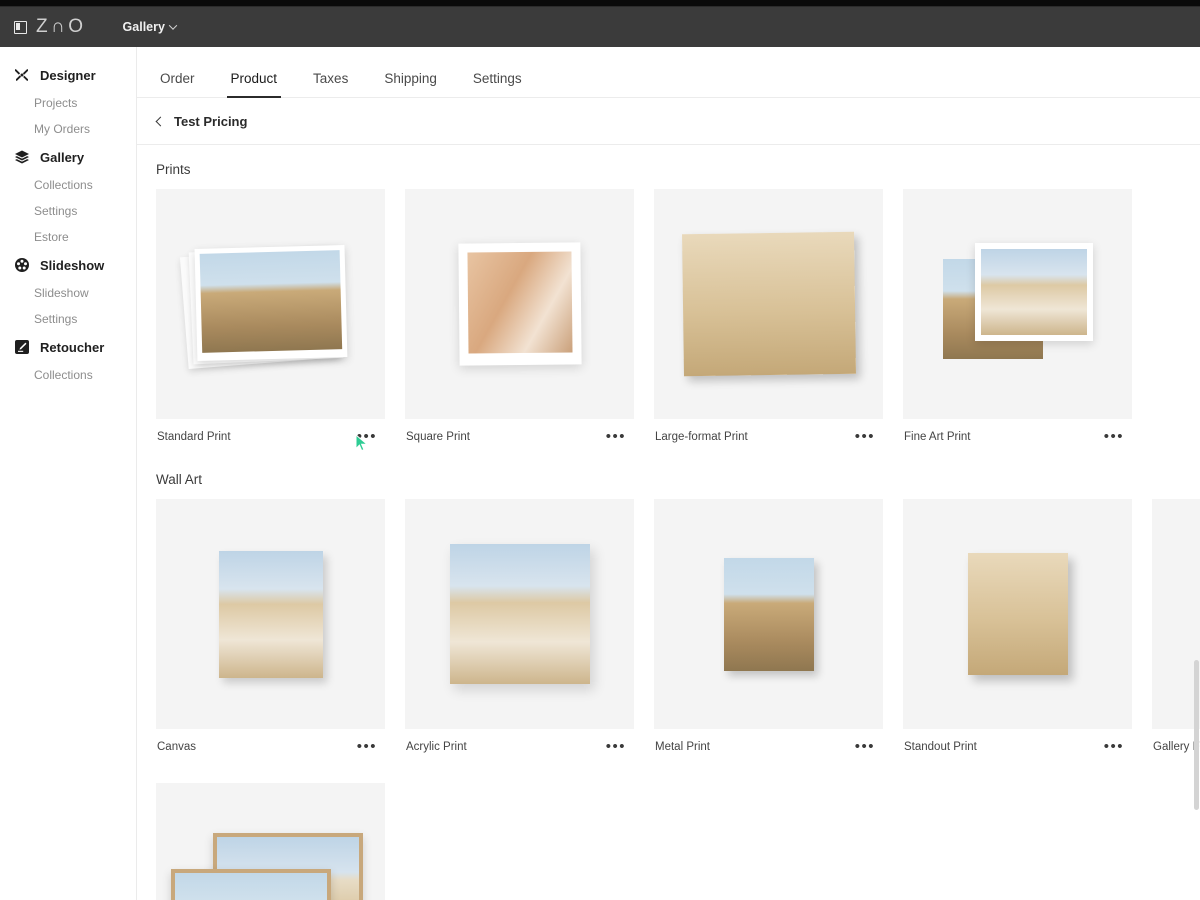 This screenshot has height=900, width=1200. I want to click on sidebar-group-slideshow: Slideshow, so click(68, 265).